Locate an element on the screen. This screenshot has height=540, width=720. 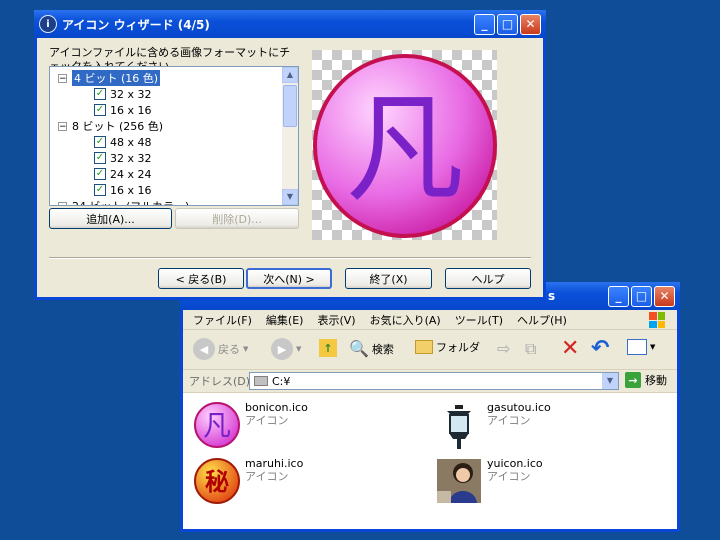
copy-to-button: ⧉ is located at coordinates (530, 349).